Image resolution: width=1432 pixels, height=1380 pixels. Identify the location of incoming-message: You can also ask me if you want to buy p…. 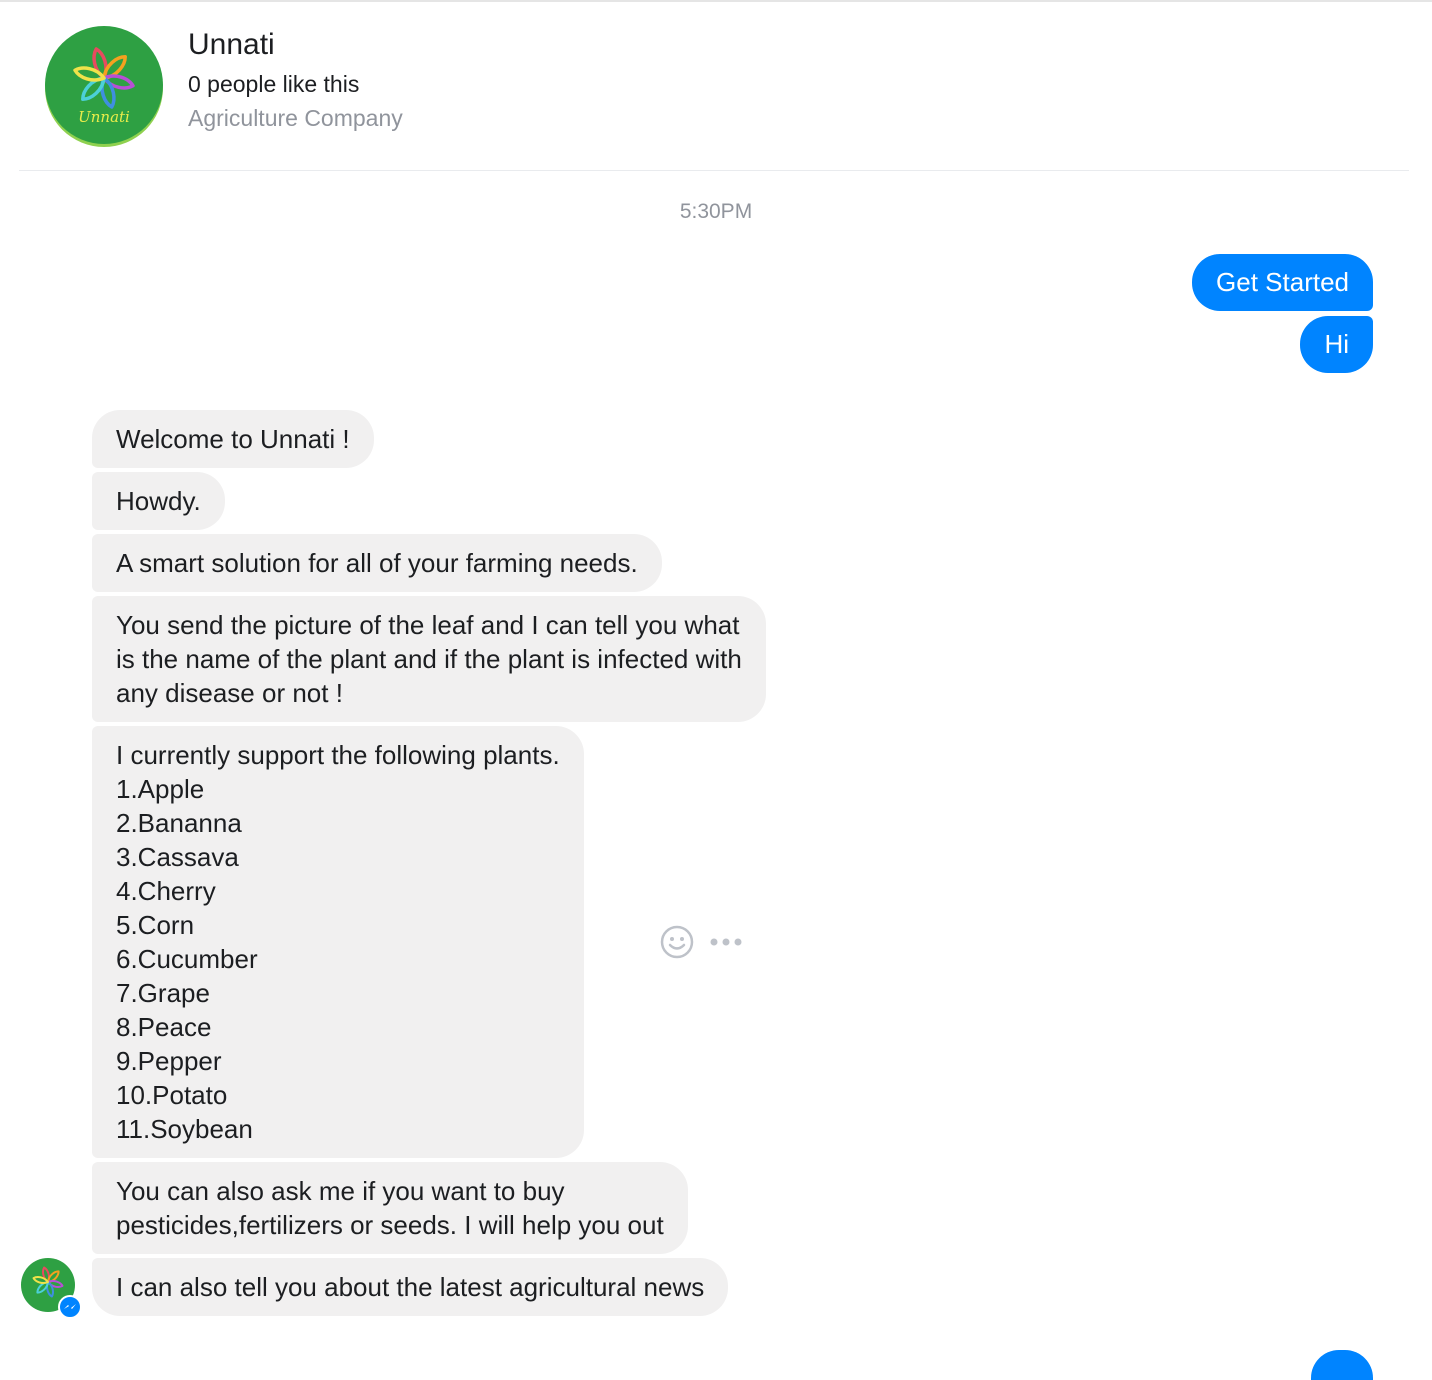
(390, 1208).